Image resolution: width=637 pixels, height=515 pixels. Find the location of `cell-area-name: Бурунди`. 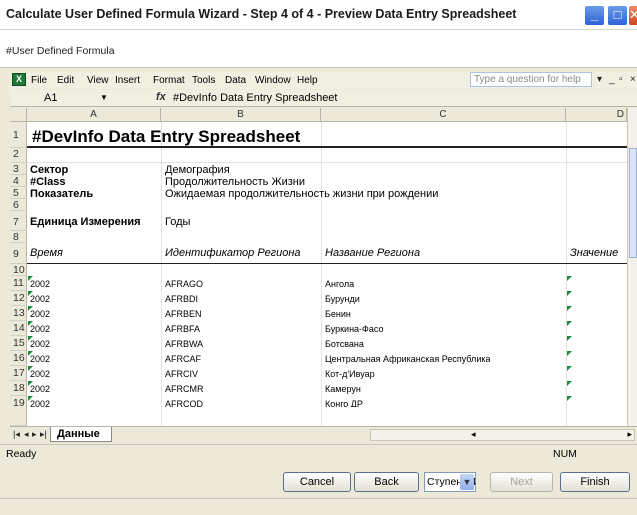

cell-area-name: Бурунди is located at coordinates (342, 299).